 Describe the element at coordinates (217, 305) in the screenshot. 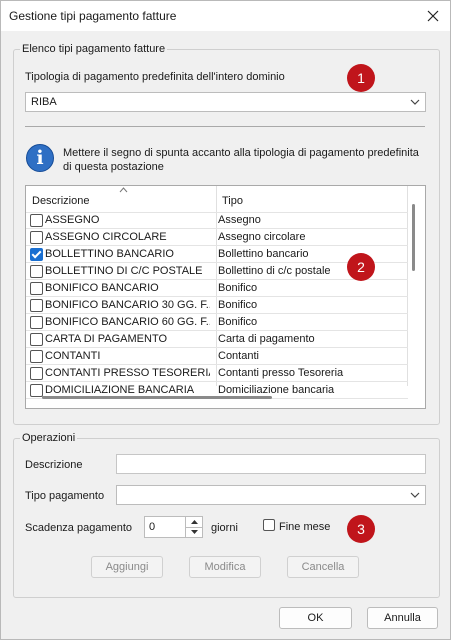

I see `list-item: BONIFICO BANCARIO 30 GG. F... Bonifico` at that location.